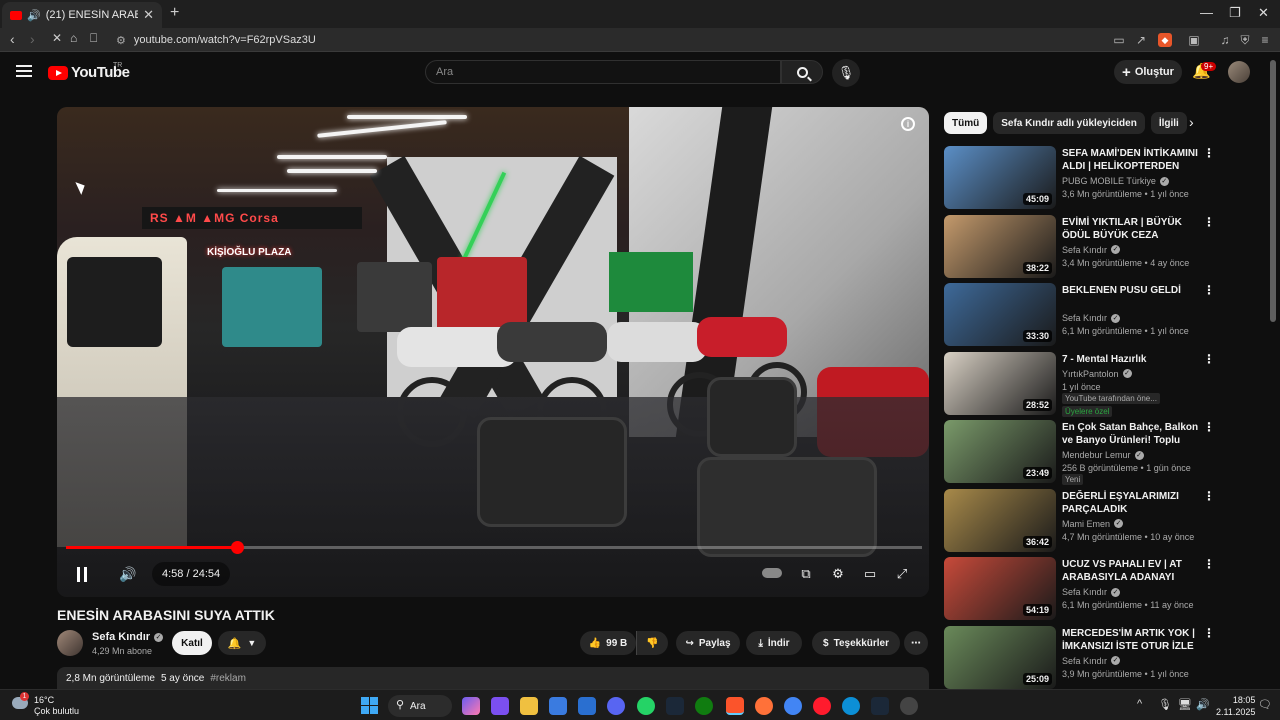 This screenshot has width=1280, height=720. Describe the element at coordinates (916, 643) in the screenshot. I see `more-actions-button: ⋯` at that location.